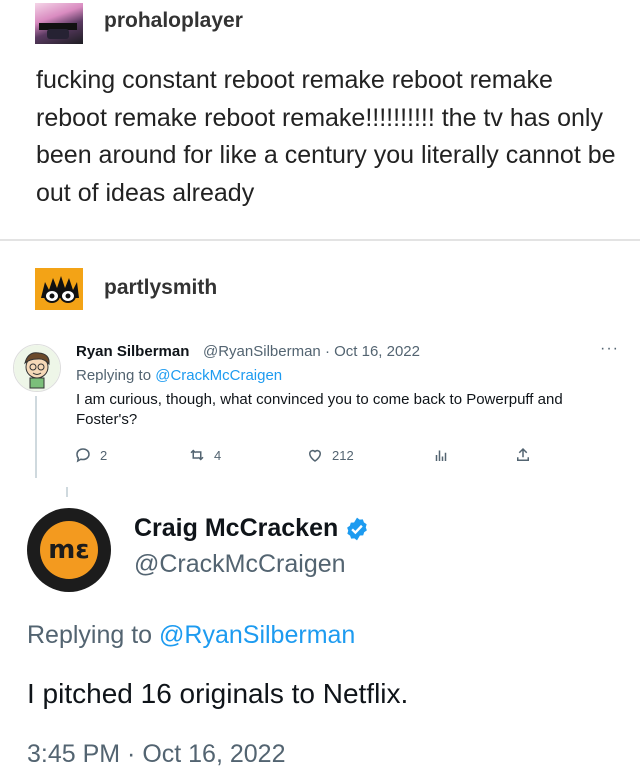  Describe the element at coordinates (37, 368) in the screenshot. I see `avatar-ryan-silberman` at that location.